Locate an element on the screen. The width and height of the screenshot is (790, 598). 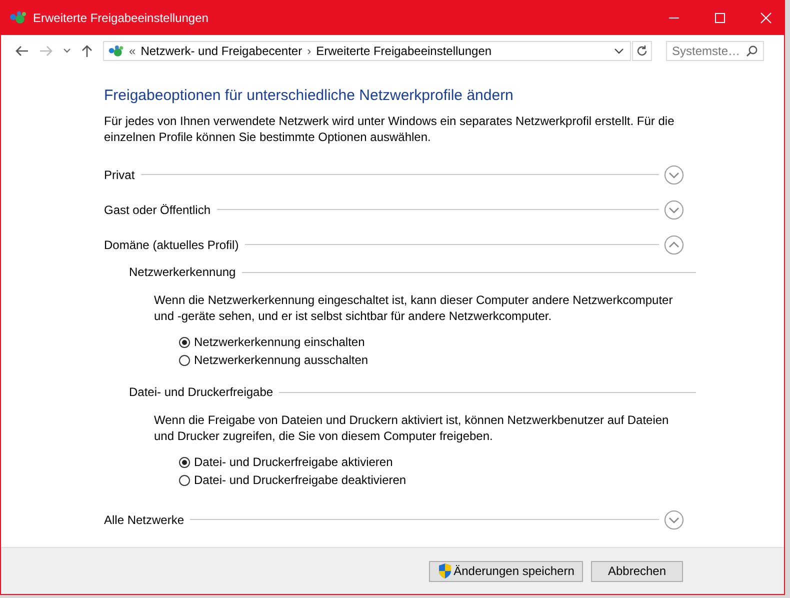
shield-icon is located at coordinates (445, 571).